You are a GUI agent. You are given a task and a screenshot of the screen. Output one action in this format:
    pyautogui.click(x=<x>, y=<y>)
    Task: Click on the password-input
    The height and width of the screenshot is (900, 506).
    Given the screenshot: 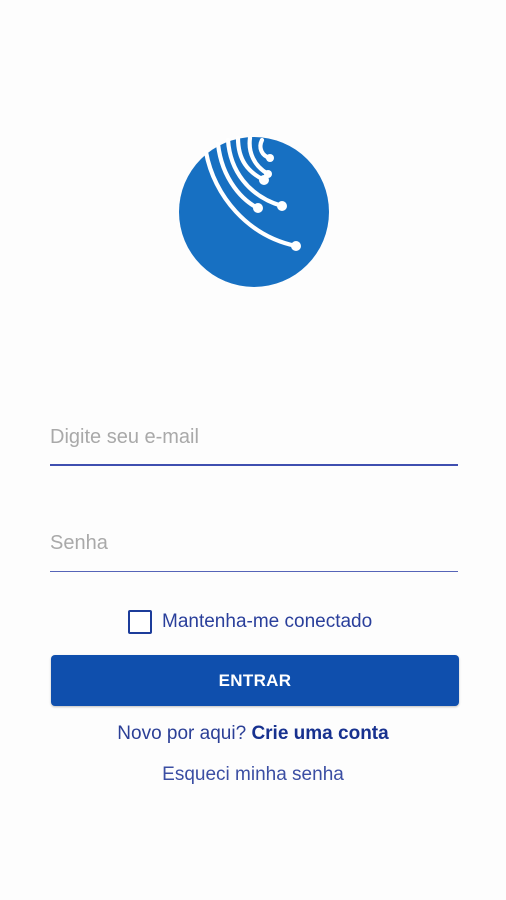 What is the action you would take?
    pyautogui.click(x=254, y=548)
    